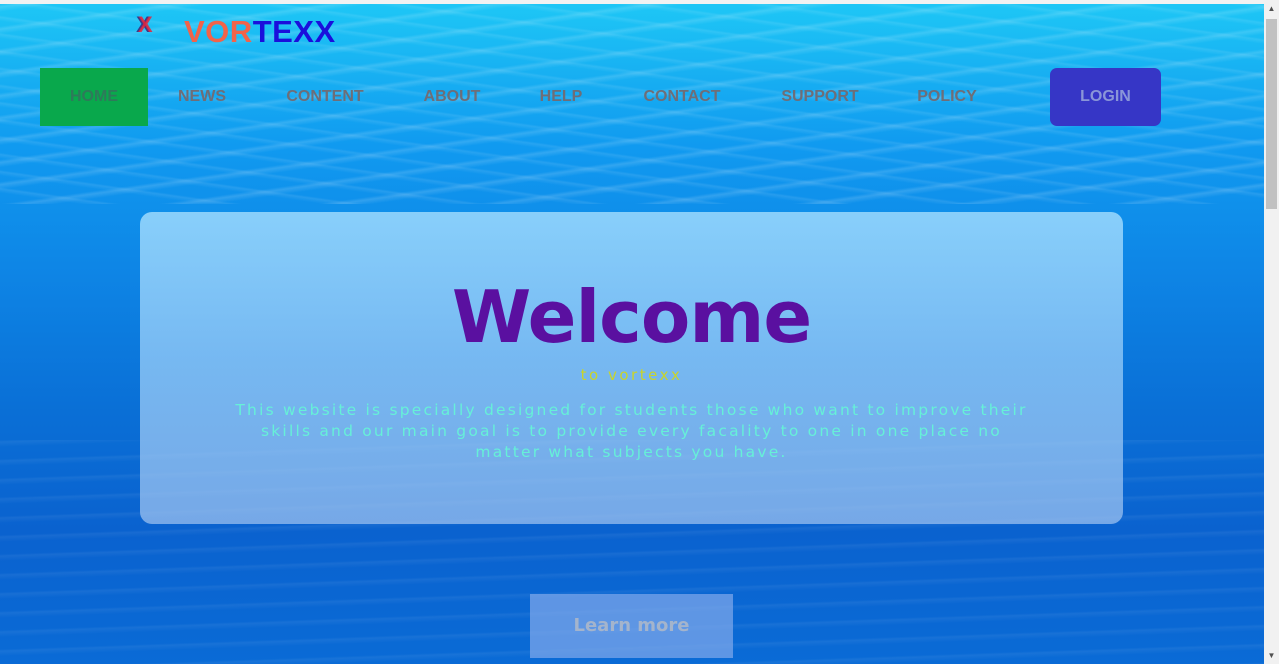  What do you see at coordinates (452, 97) in the screenshot?
I see `nav-item-about: ABOUT` at bounding box center [452, 97].